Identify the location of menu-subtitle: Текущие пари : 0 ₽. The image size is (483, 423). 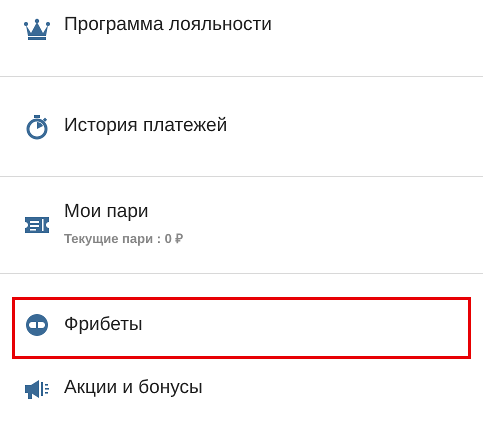
(124, 239).